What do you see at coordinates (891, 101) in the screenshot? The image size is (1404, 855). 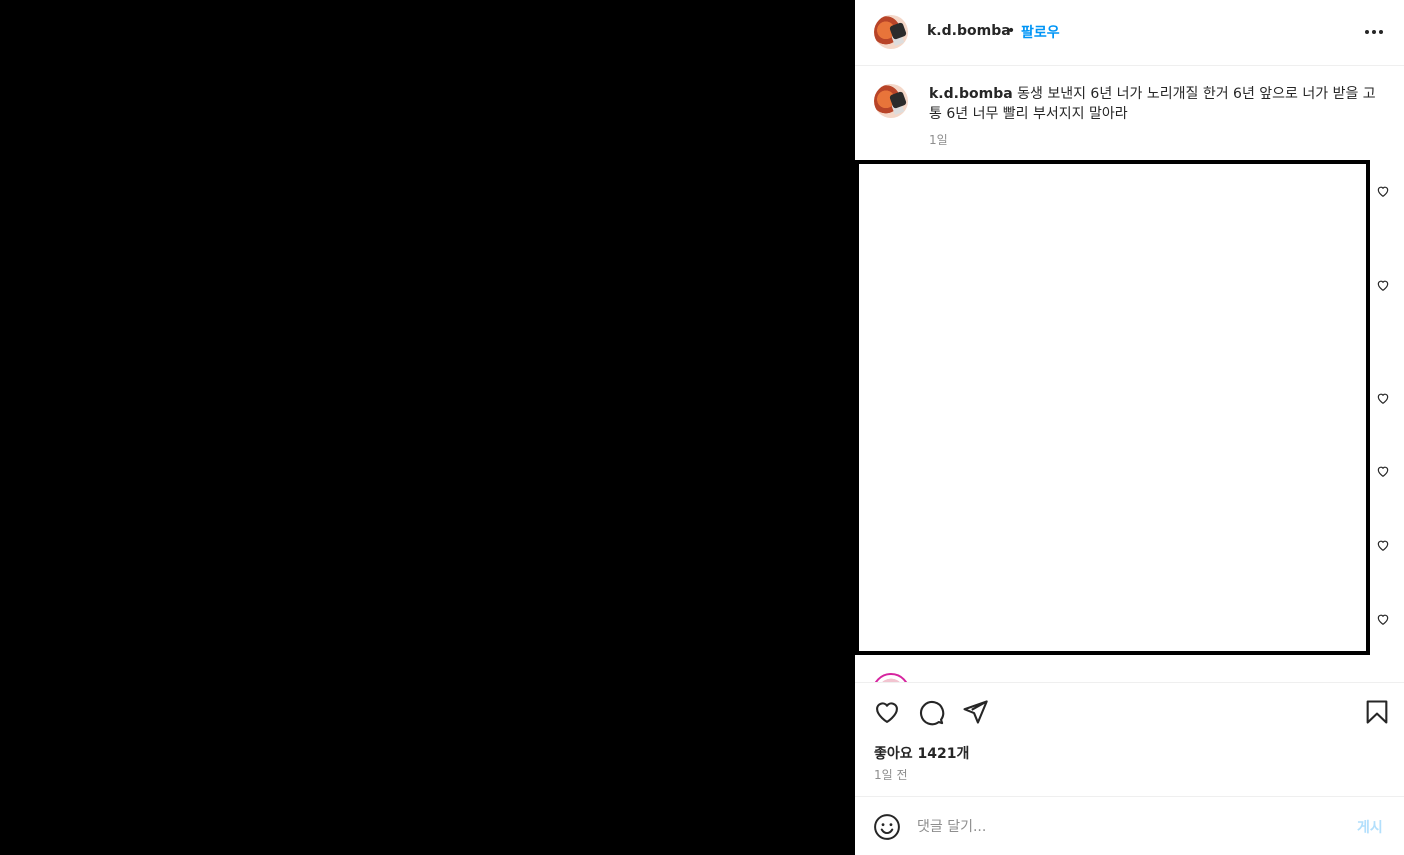 I see `caption-avatar` at bounding box center [891, 101].